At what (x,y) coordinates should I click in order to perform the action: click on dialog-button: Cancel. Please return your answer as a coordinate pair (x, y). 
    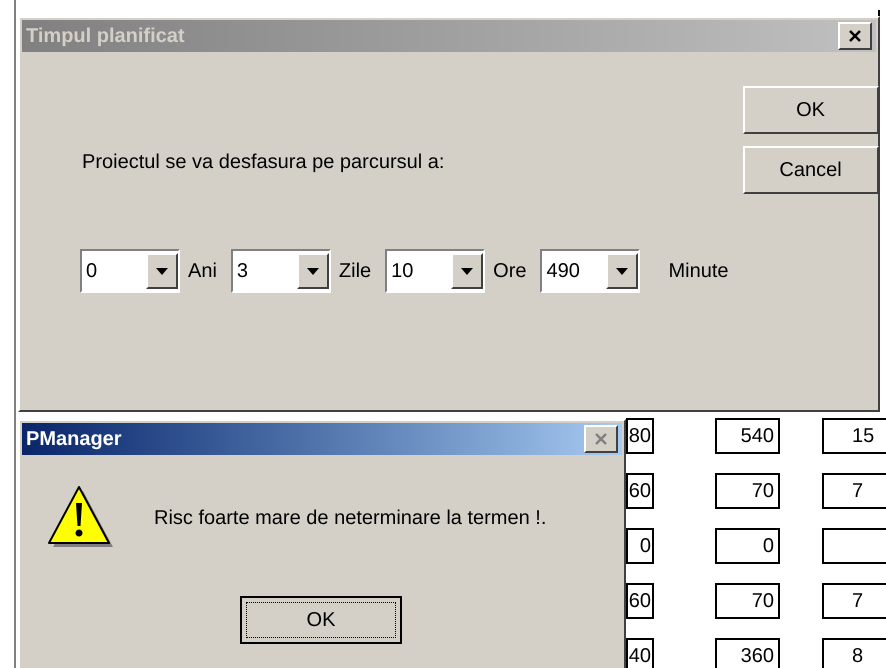
    Looking at the image, I should click on (810, 170).